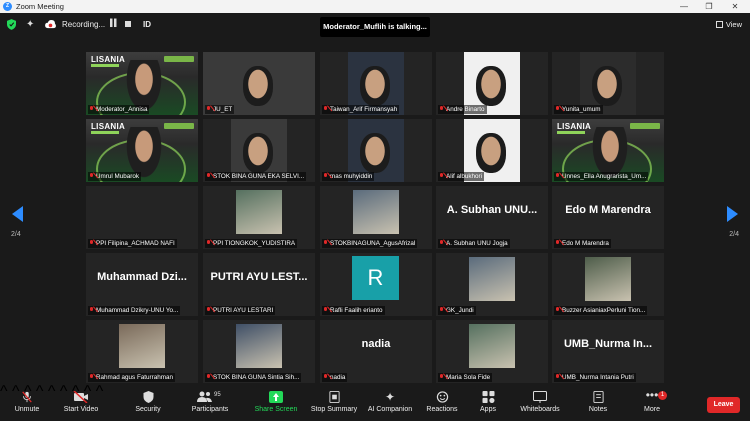 The image size is (750, 421). I want to click on maximize-button: ❐, so click(709, 6).